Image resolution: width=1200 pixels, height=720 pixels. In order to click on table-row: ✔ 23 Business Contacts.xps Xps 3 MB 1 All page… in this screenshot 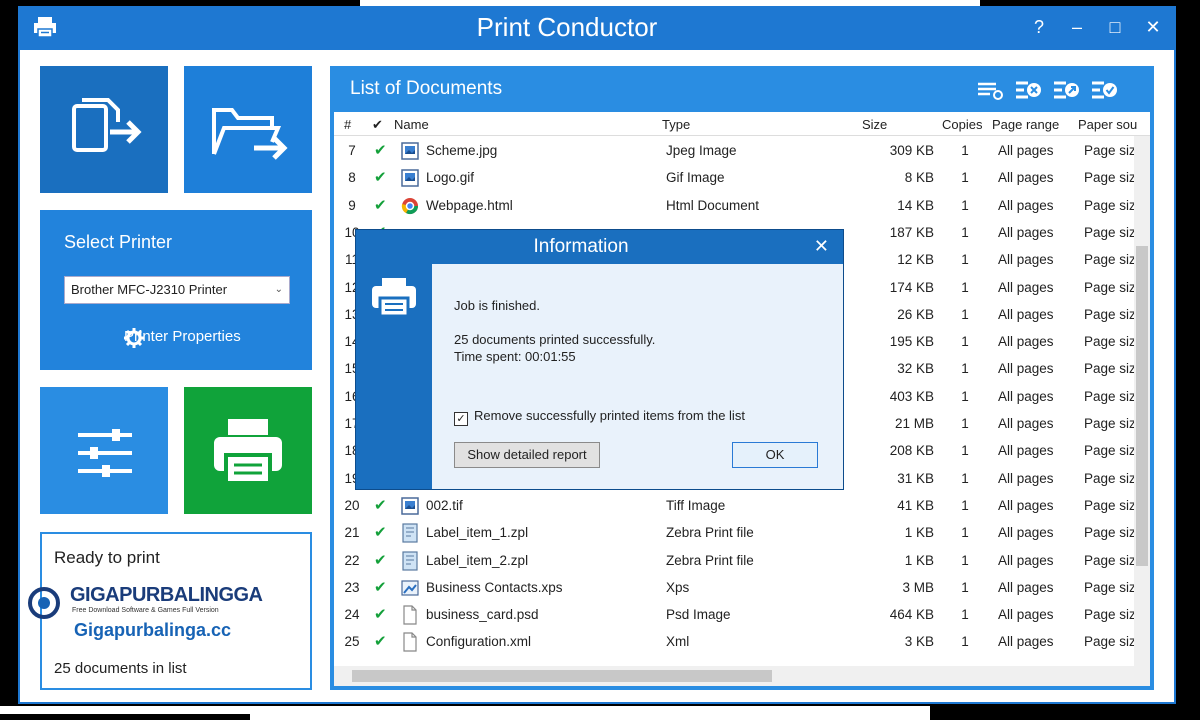, I will do `click(735, 588)`.